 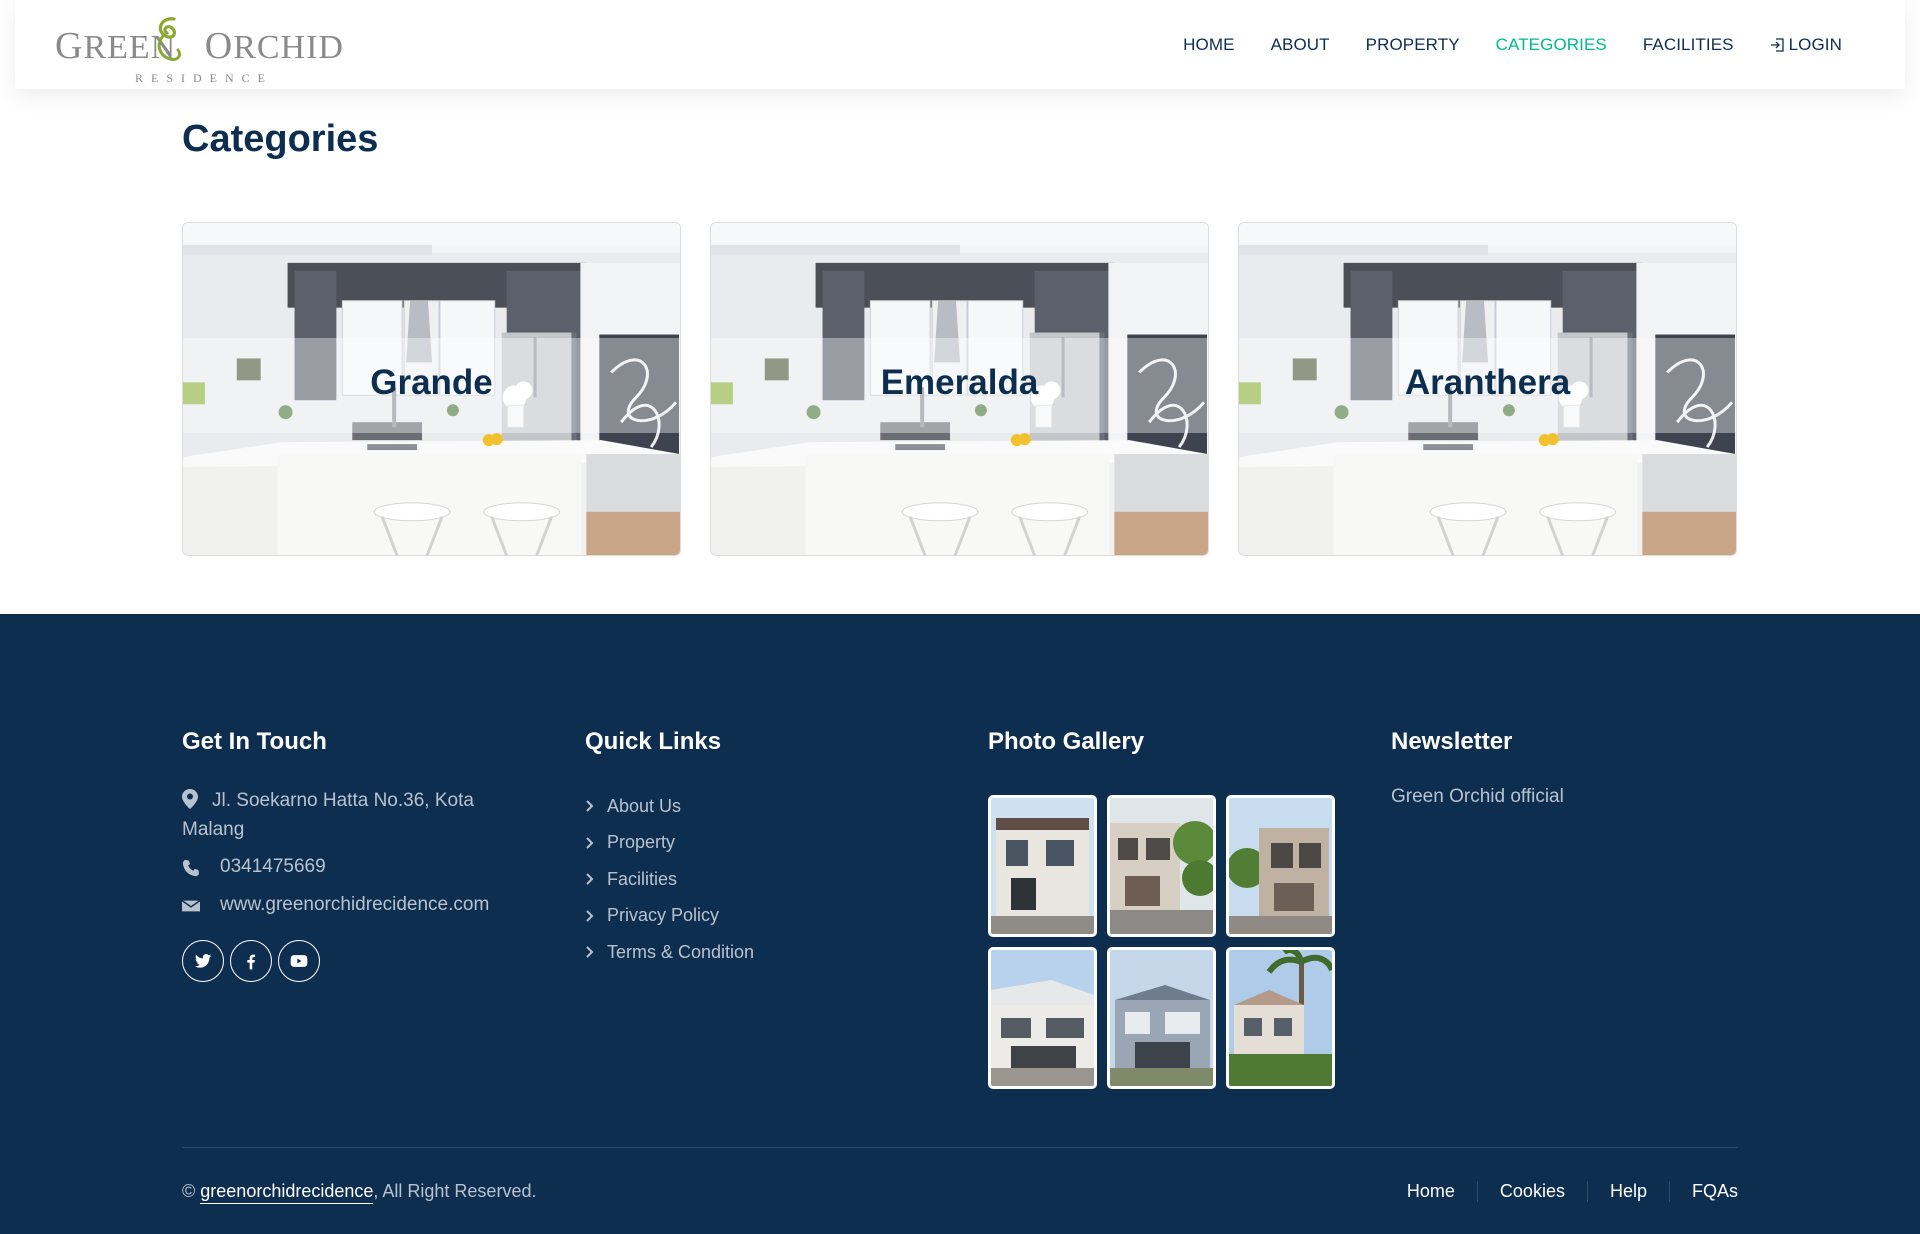 I want to click on contact-website: www.greenorchidrecidence.com, so click(x=335, y=905).